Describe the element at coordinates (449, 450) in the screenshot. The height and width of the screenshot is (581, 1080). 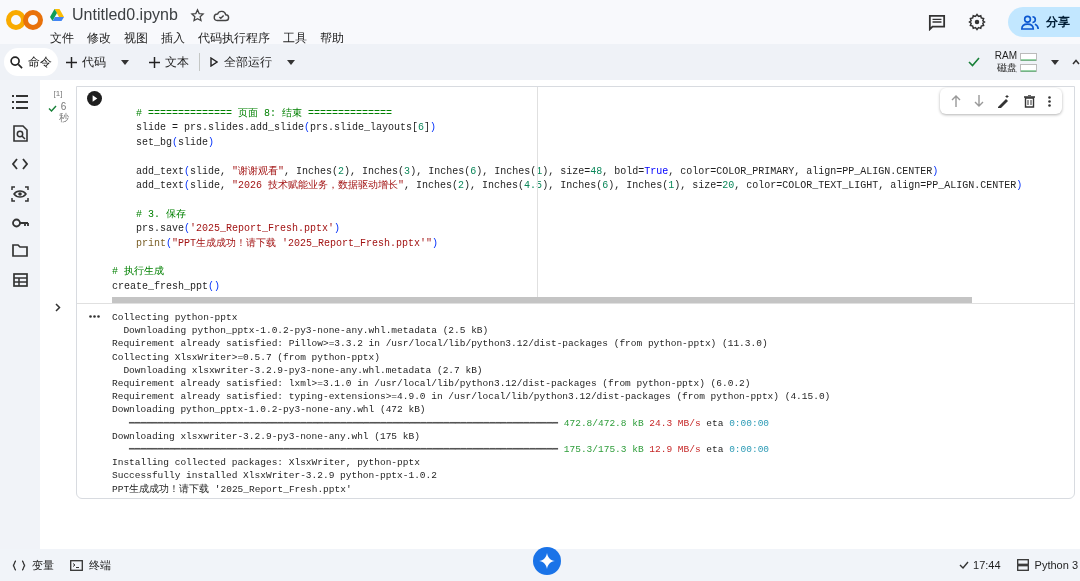
I see `output-line: ━━━━━━━━━━━━━━━━━━━━━━━━━━━━━━━━━━━━━━━━━━━━━━━━━━━━━━━━━━━━━━━━━━━━━━━━━━━ 175.3/175.3 kB 12.9 MB/s eta 0:00:00` at that location.